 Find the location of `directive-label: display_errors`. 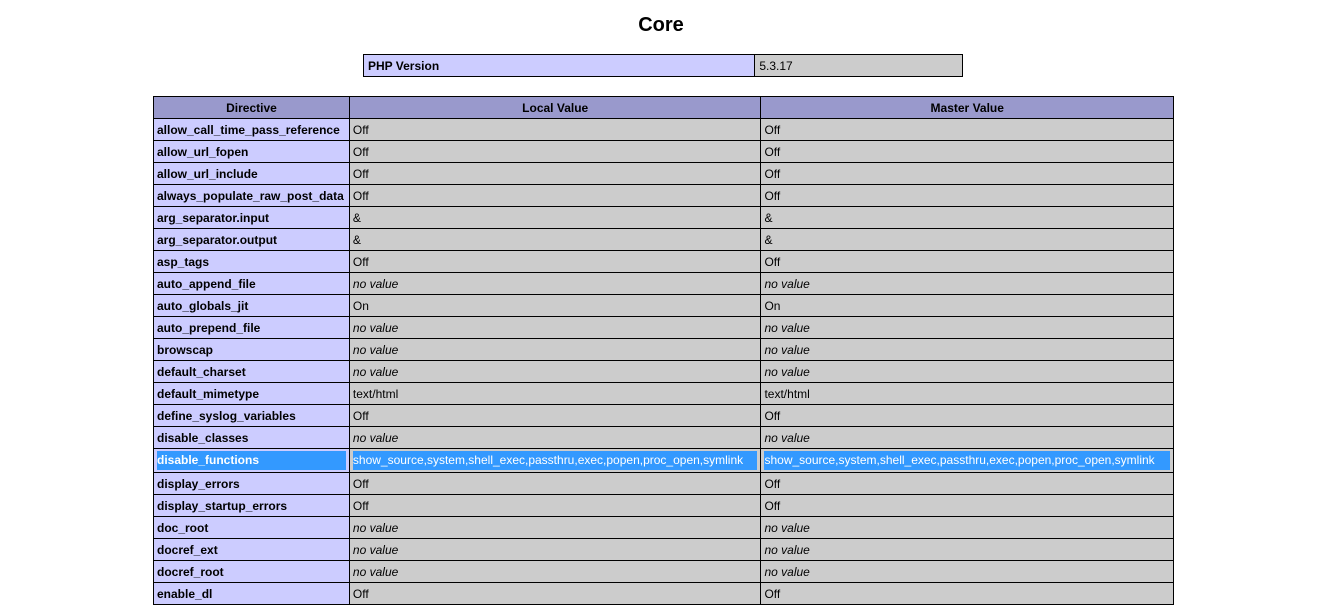

directive-label: display_errors is located at coordinates (198, 483).